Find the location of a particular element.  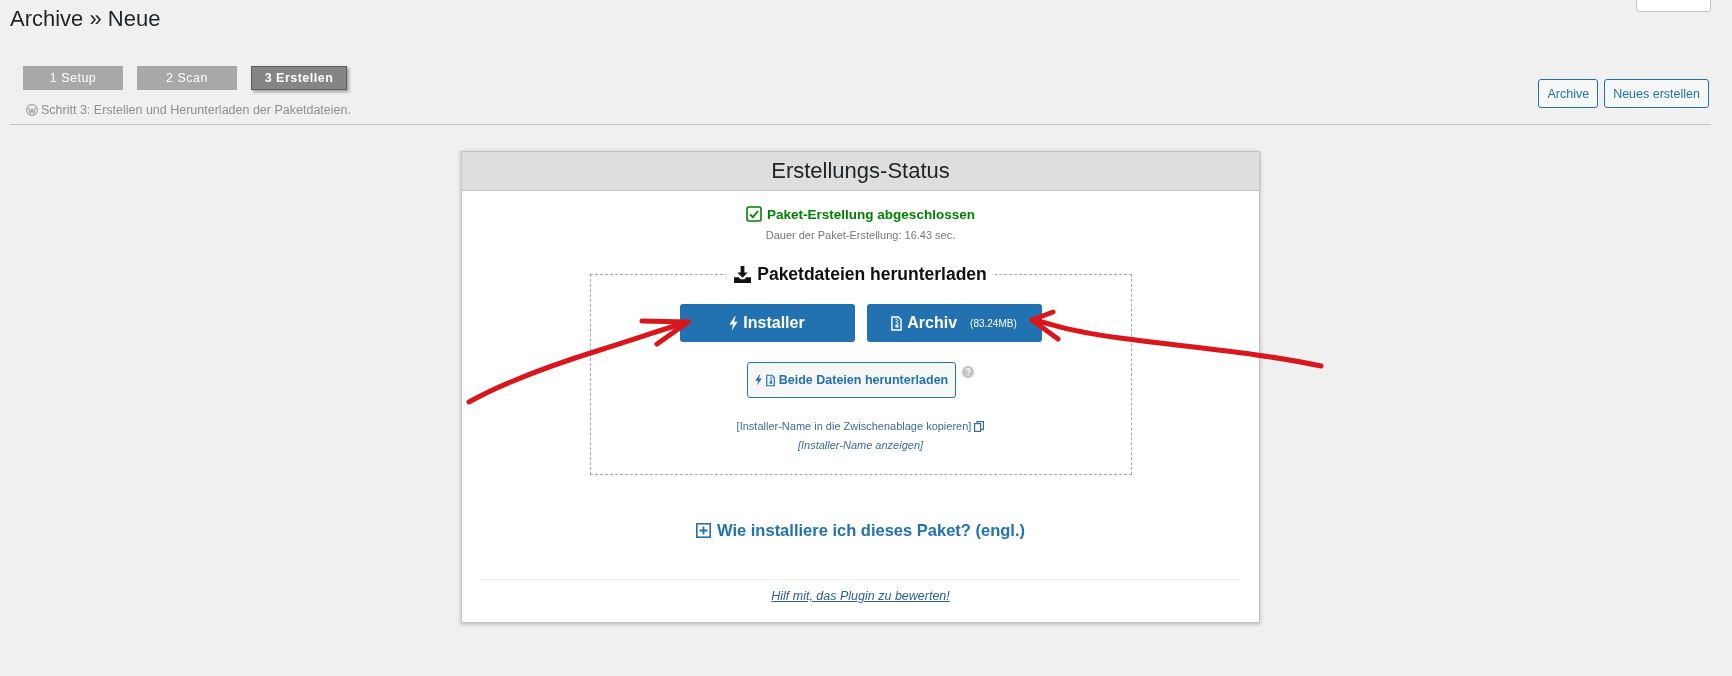

card-title: Erstellungs-Status is located at coordinates (860, 171).